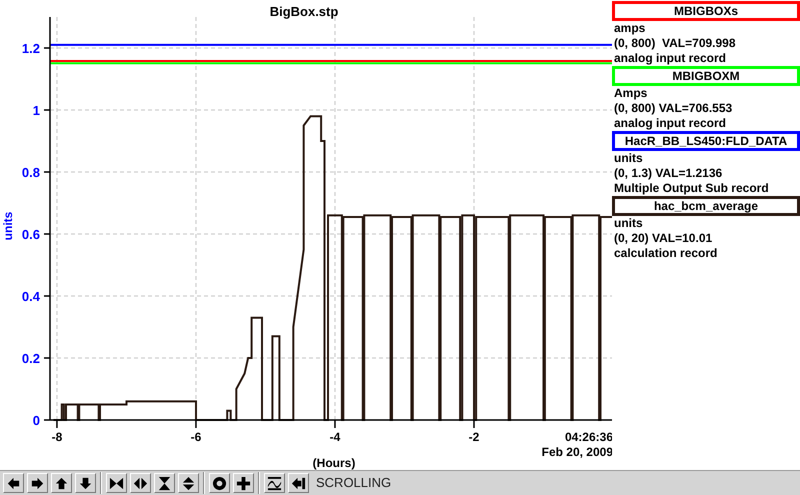 The image size is (800, 495). I want to click on down-arrow-icon, so click(85, 483).